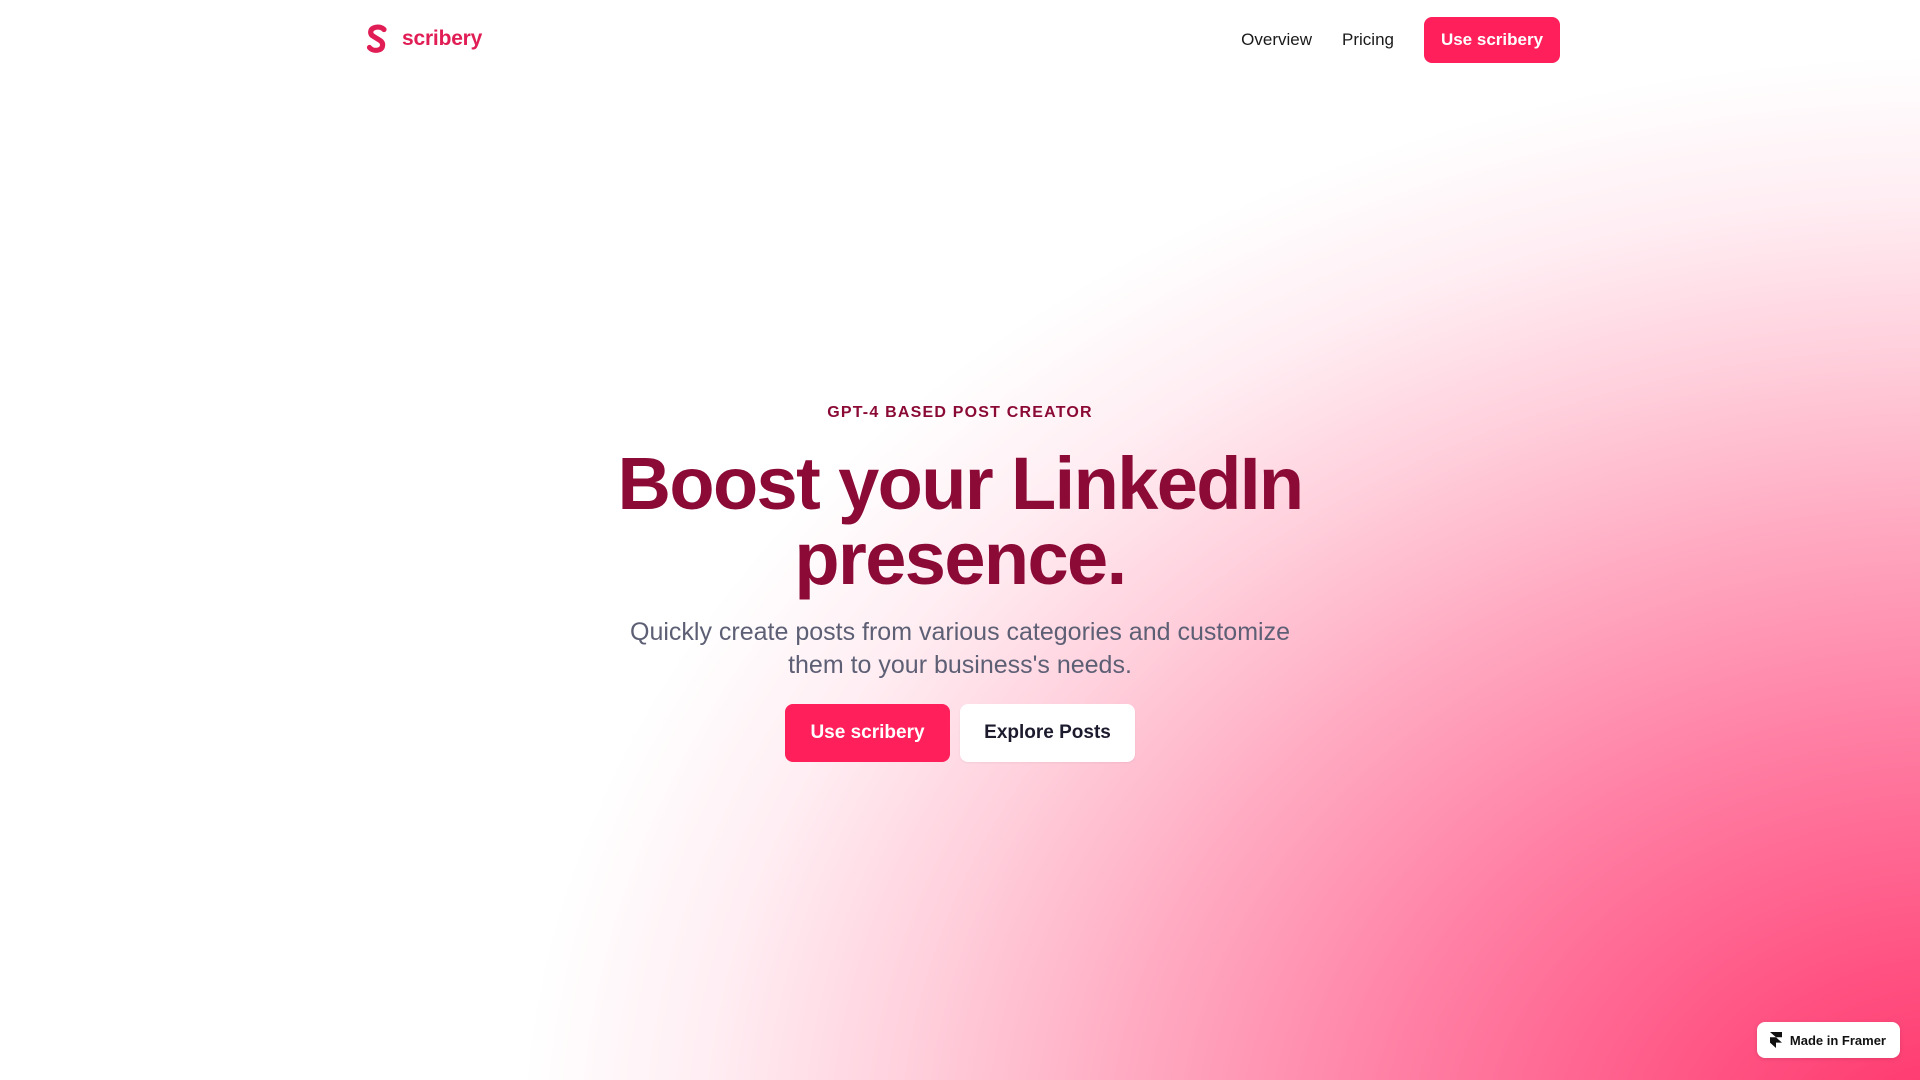  What do you see at coordinates (867, 733) in the screenshot?
I see `hero-use-scribery-button: Use scribery` at bounding box center [867, 733].